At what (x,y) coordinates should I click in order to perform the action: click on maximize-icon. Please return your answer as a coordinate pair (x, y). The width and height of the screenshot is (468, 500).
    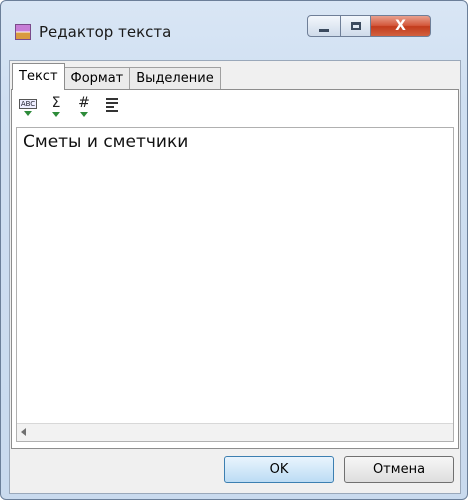
    Looking at the image, I should click on (355, 26).